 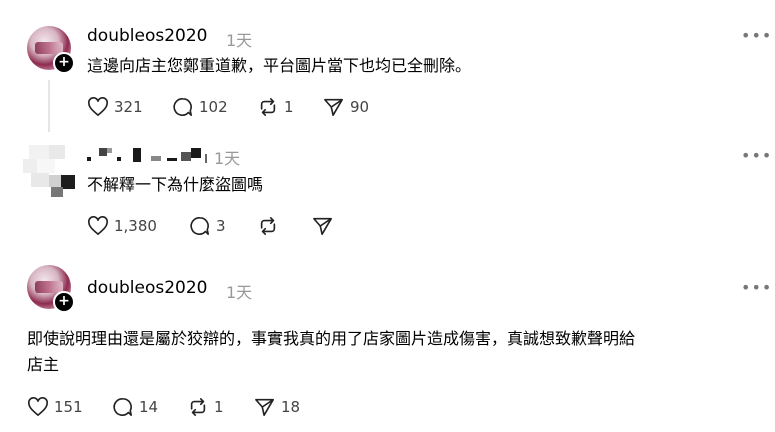 I want to click on like-button: 1,380, so click(x=122, y=226).